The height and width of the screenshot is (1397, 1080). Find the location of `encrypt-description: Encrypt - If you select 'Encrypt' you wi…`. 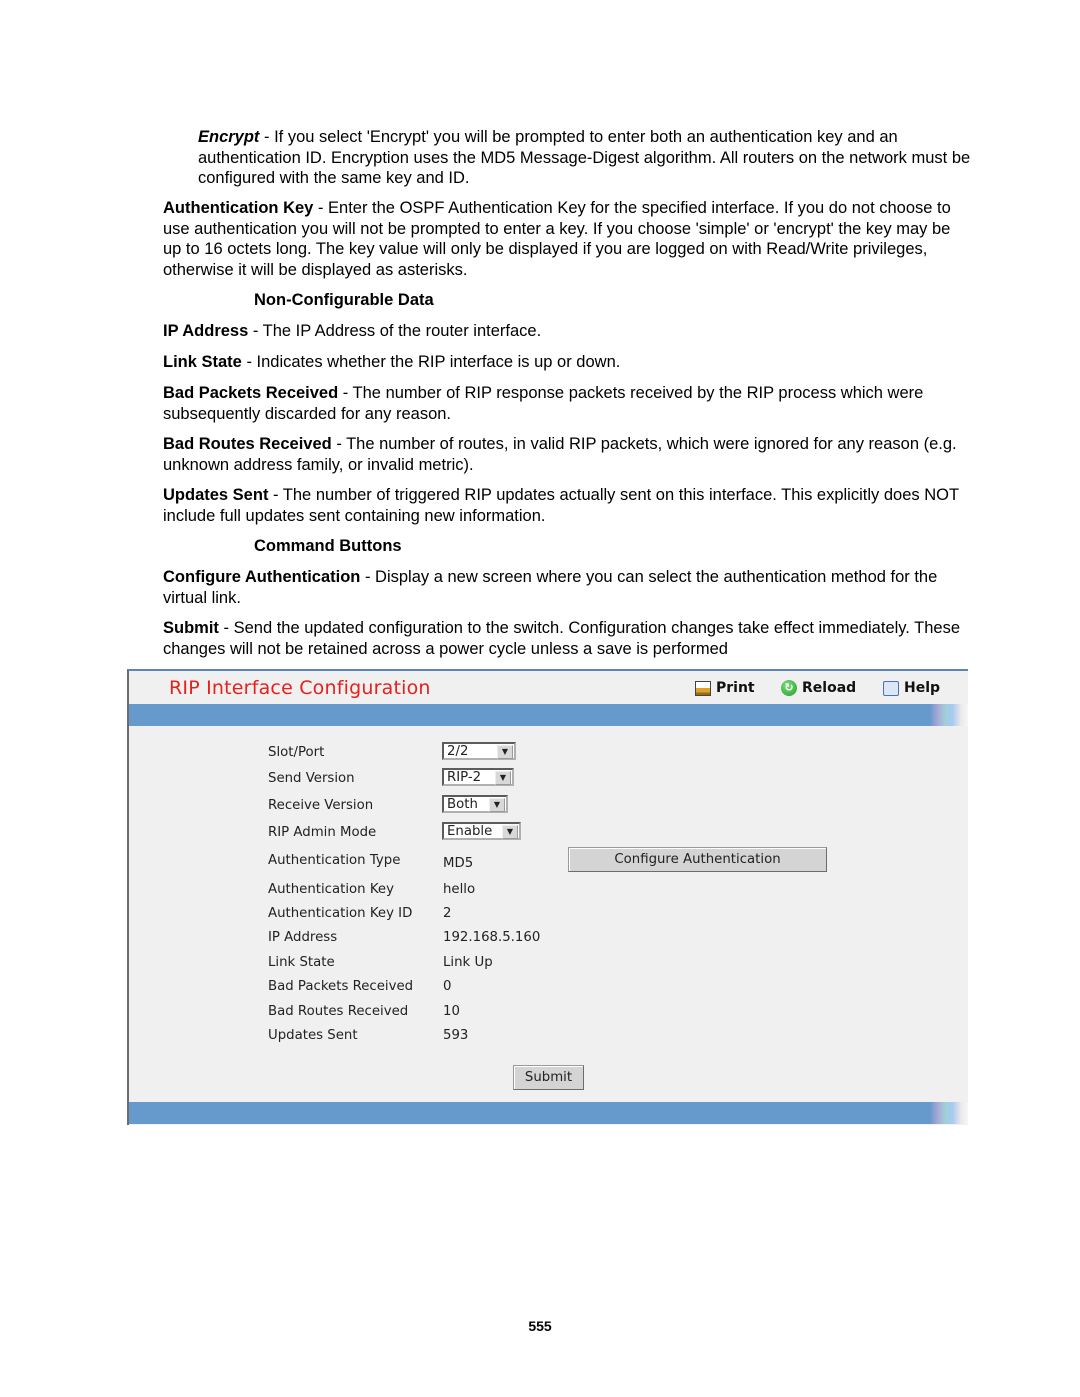

encrypt-description: Encrypt - If you select 'Encrypt' you wi… is located at coordinates (584, 157).